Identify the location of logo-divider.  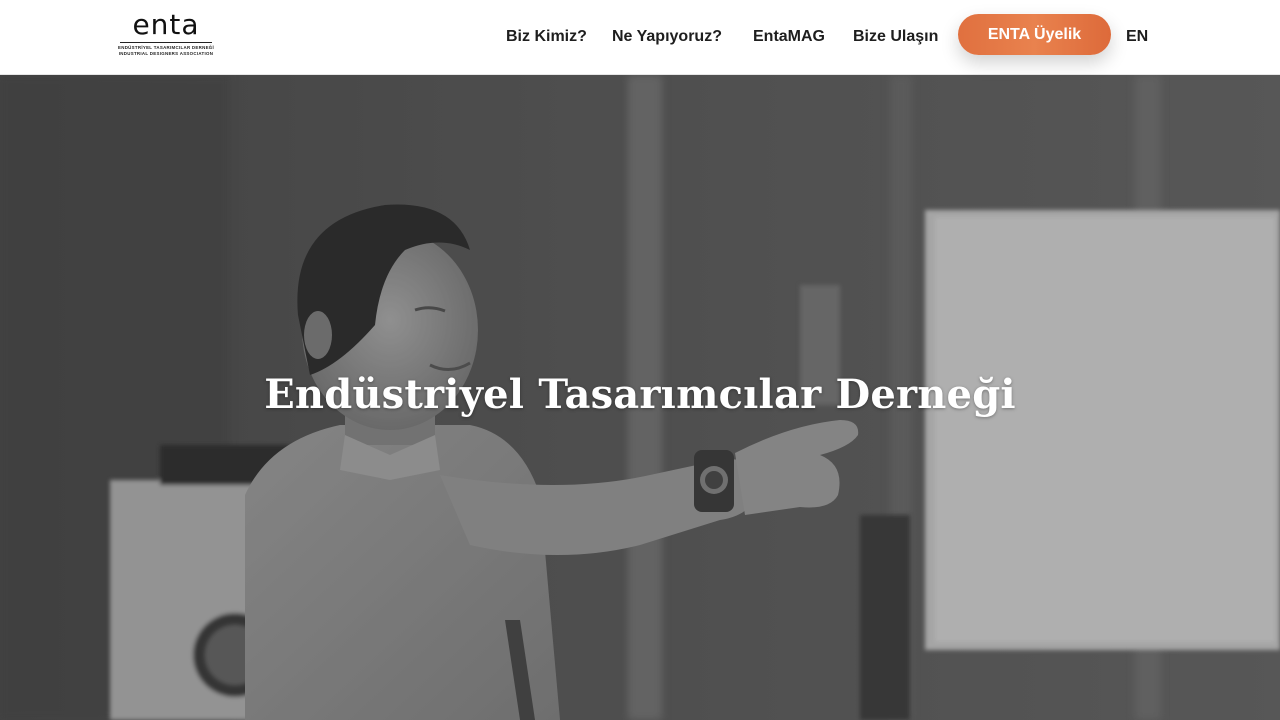
(166, 42).